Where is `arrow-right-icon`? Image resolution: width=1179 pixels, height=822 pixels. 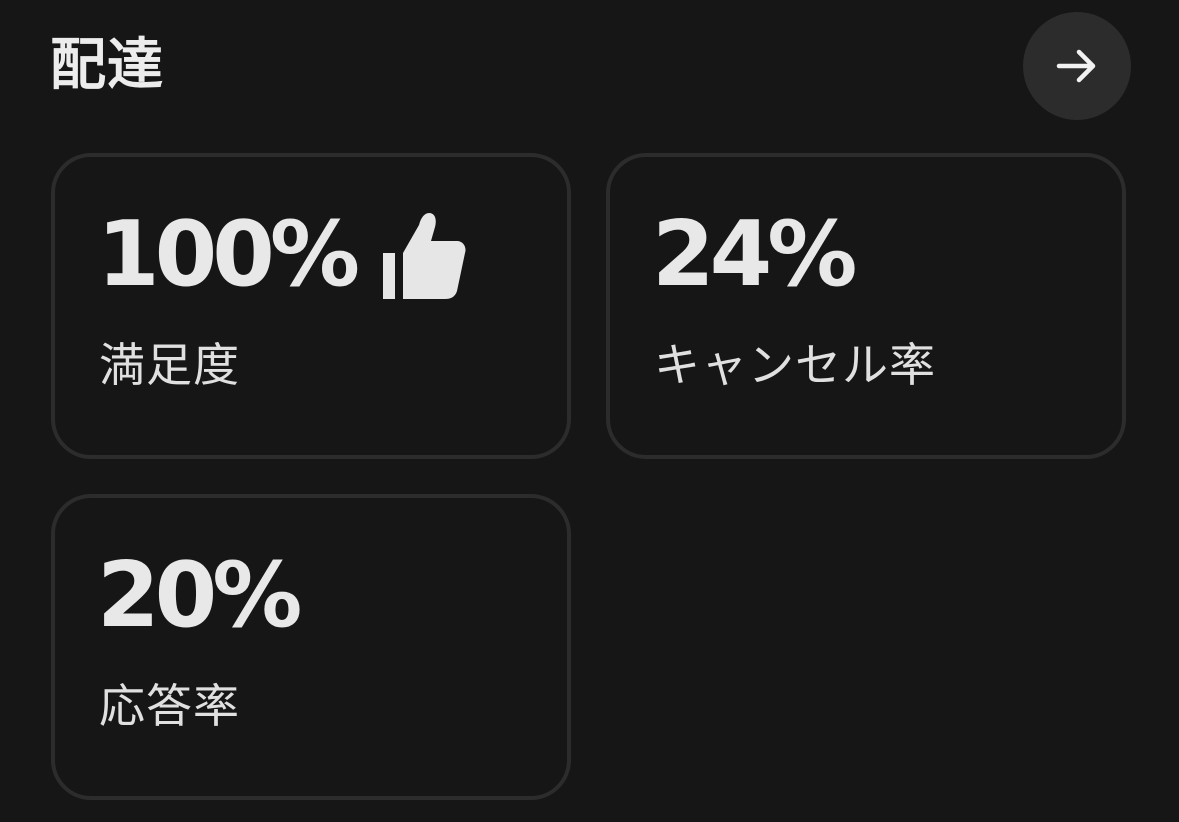 arrow-right-icon is located at coordinates (1076, 66).